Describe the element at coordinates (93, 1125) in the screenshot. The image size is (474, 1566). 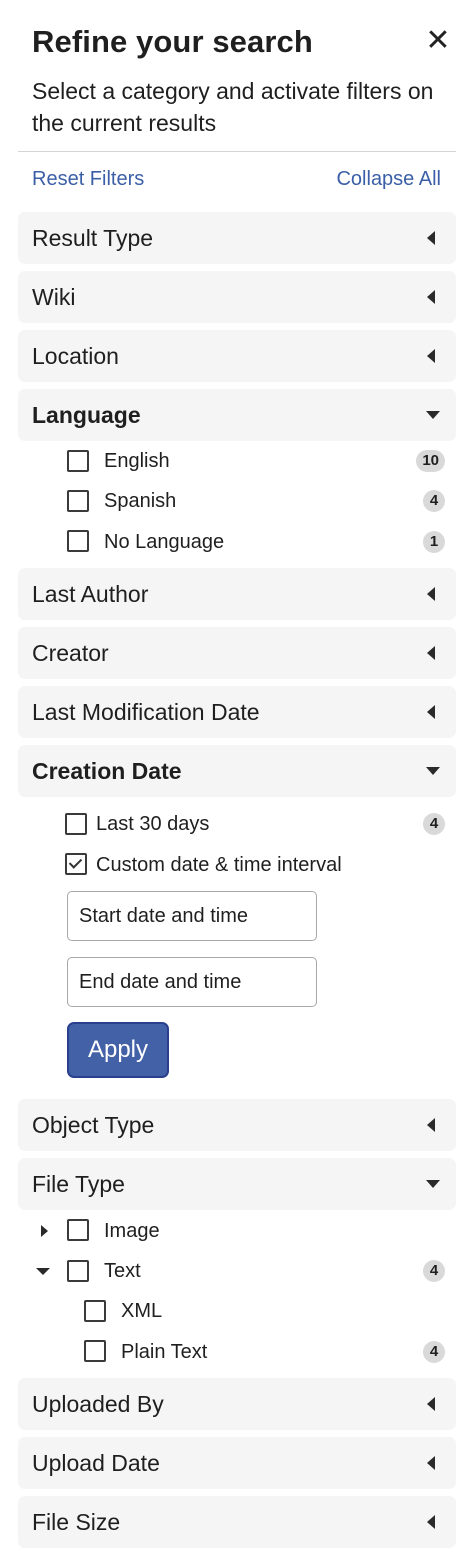
I see `category-label: Object Type` at that location.